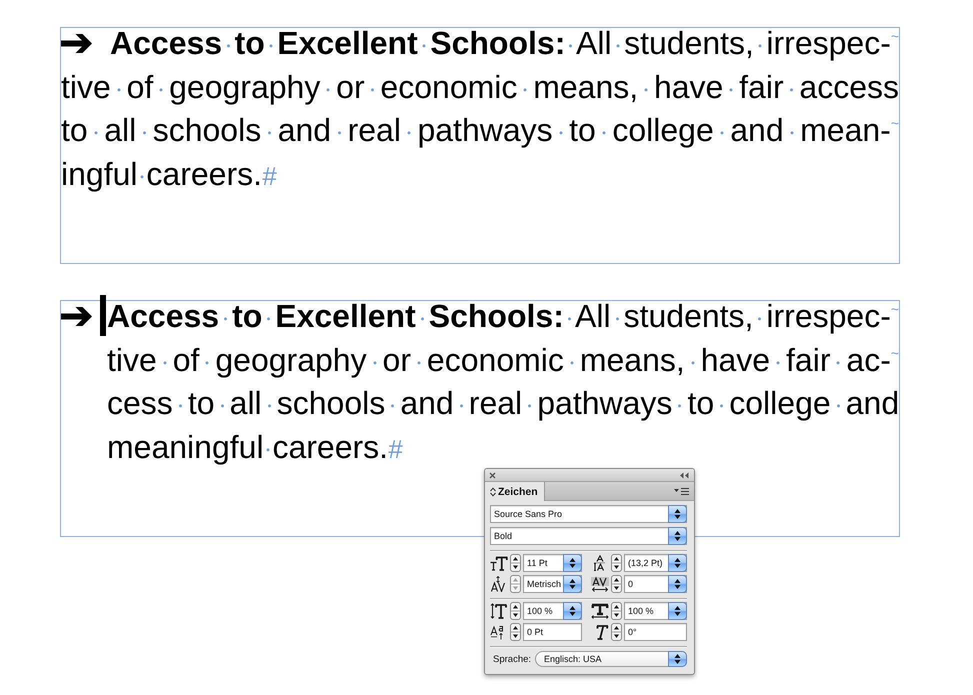  Describe the element at coordinates (600, 611) in the screenshot. I see `horizontal-scale-icon` at that location.